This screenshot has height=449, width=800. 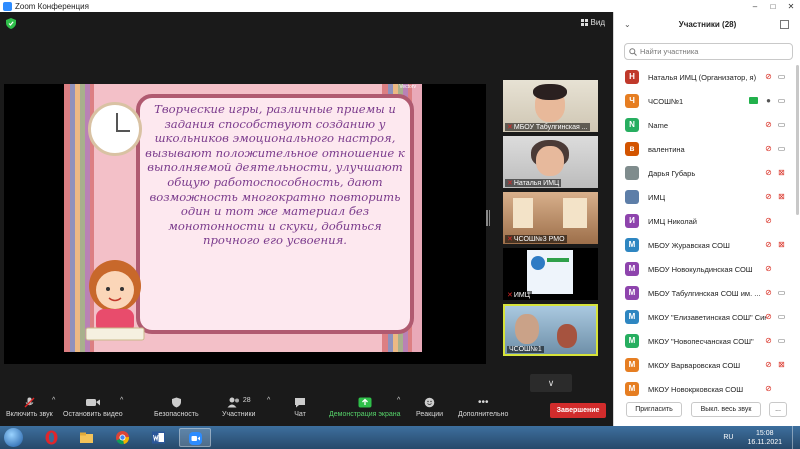 What do you see at coordinates (796, 437) in the screenshot?
I see `show-desktop-button` at bounding box center [796, 437].